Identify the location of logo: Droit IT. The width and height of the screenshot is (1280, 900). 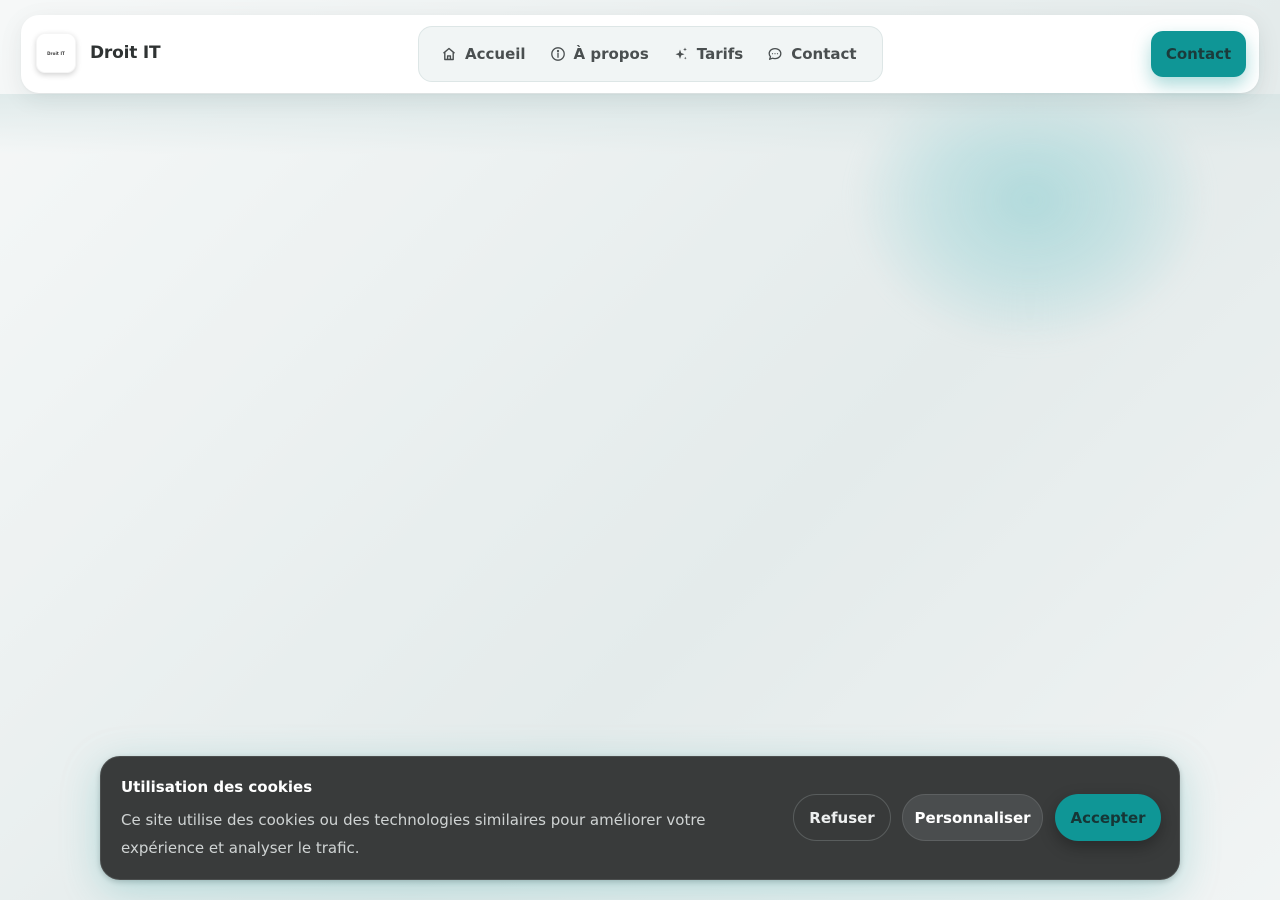
(56, 53).